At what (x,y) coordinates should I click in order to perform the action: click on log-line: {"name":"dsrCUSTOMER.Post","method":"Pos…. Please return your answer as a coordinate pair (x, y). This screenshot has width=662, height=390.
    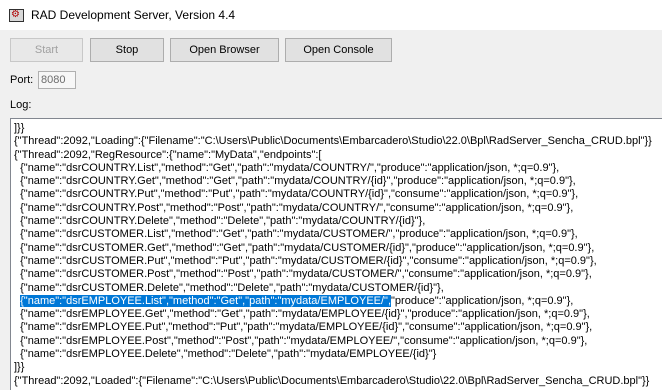
    Looking at the image, I should click on (303, 274).